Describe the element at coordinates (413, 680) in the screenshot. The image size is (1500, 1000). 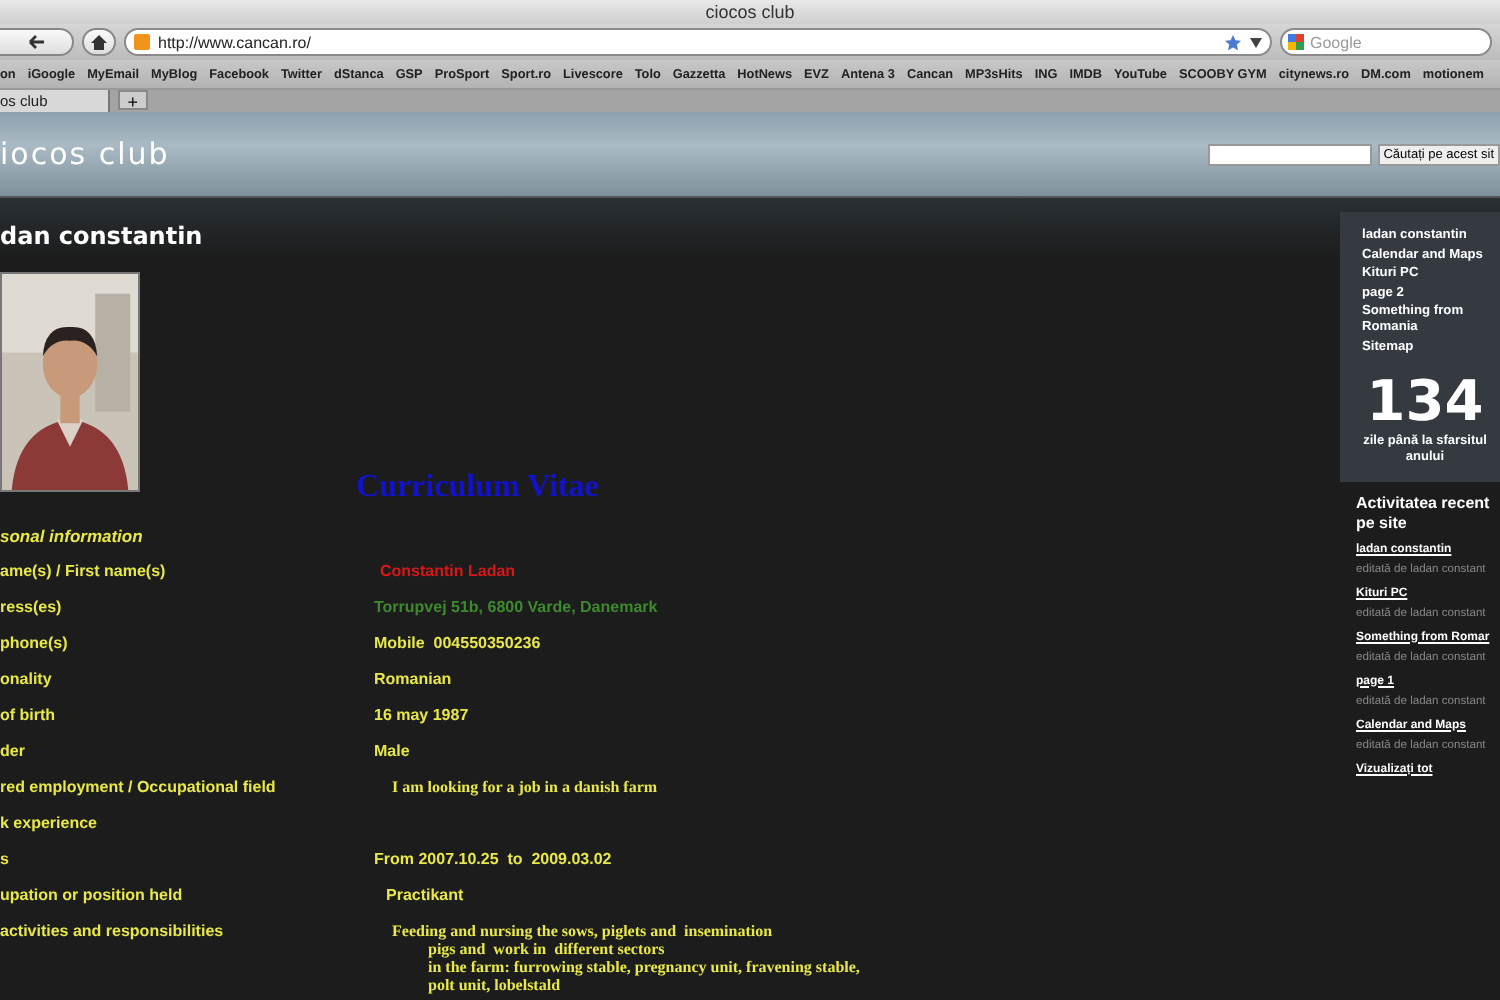
I see `field-value: Romanian` at that location.